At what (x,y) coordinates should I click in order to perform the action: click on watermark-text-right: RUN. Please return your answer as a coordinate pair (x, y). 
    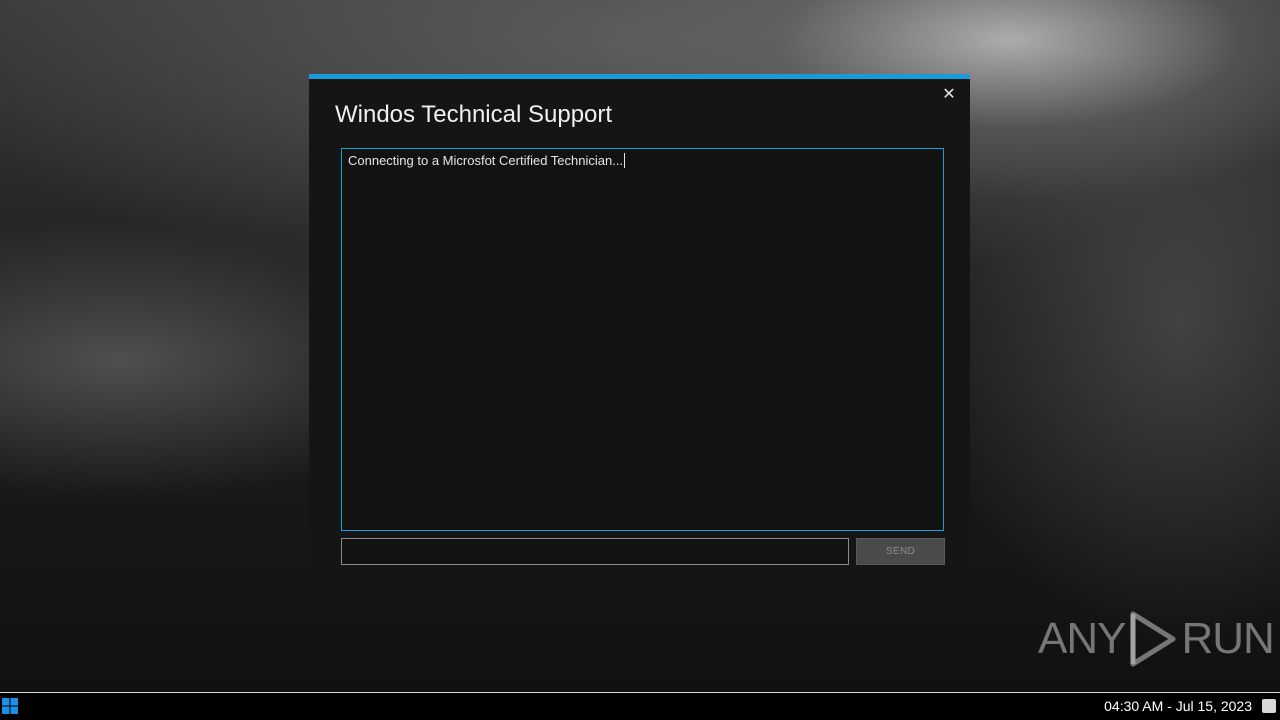
    Looking at the image, I should click on (1227, 638).